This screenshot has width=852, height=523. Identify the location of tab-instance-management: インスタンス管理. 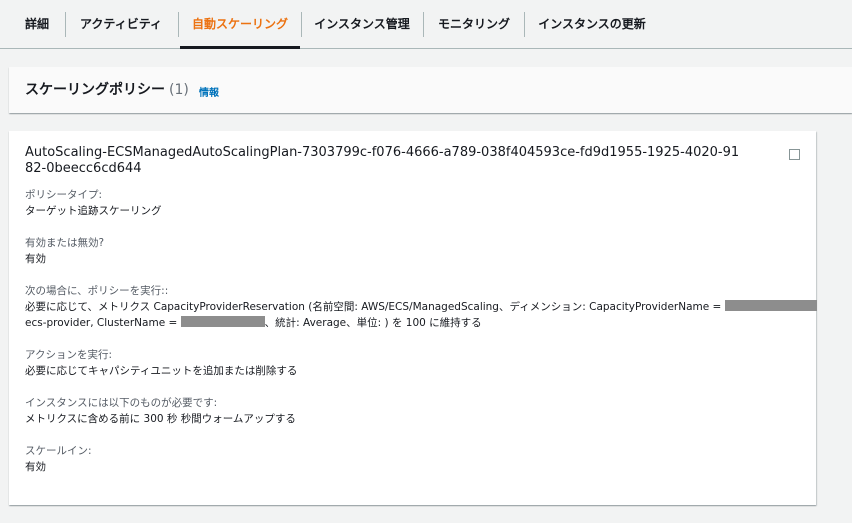
(362, 24).